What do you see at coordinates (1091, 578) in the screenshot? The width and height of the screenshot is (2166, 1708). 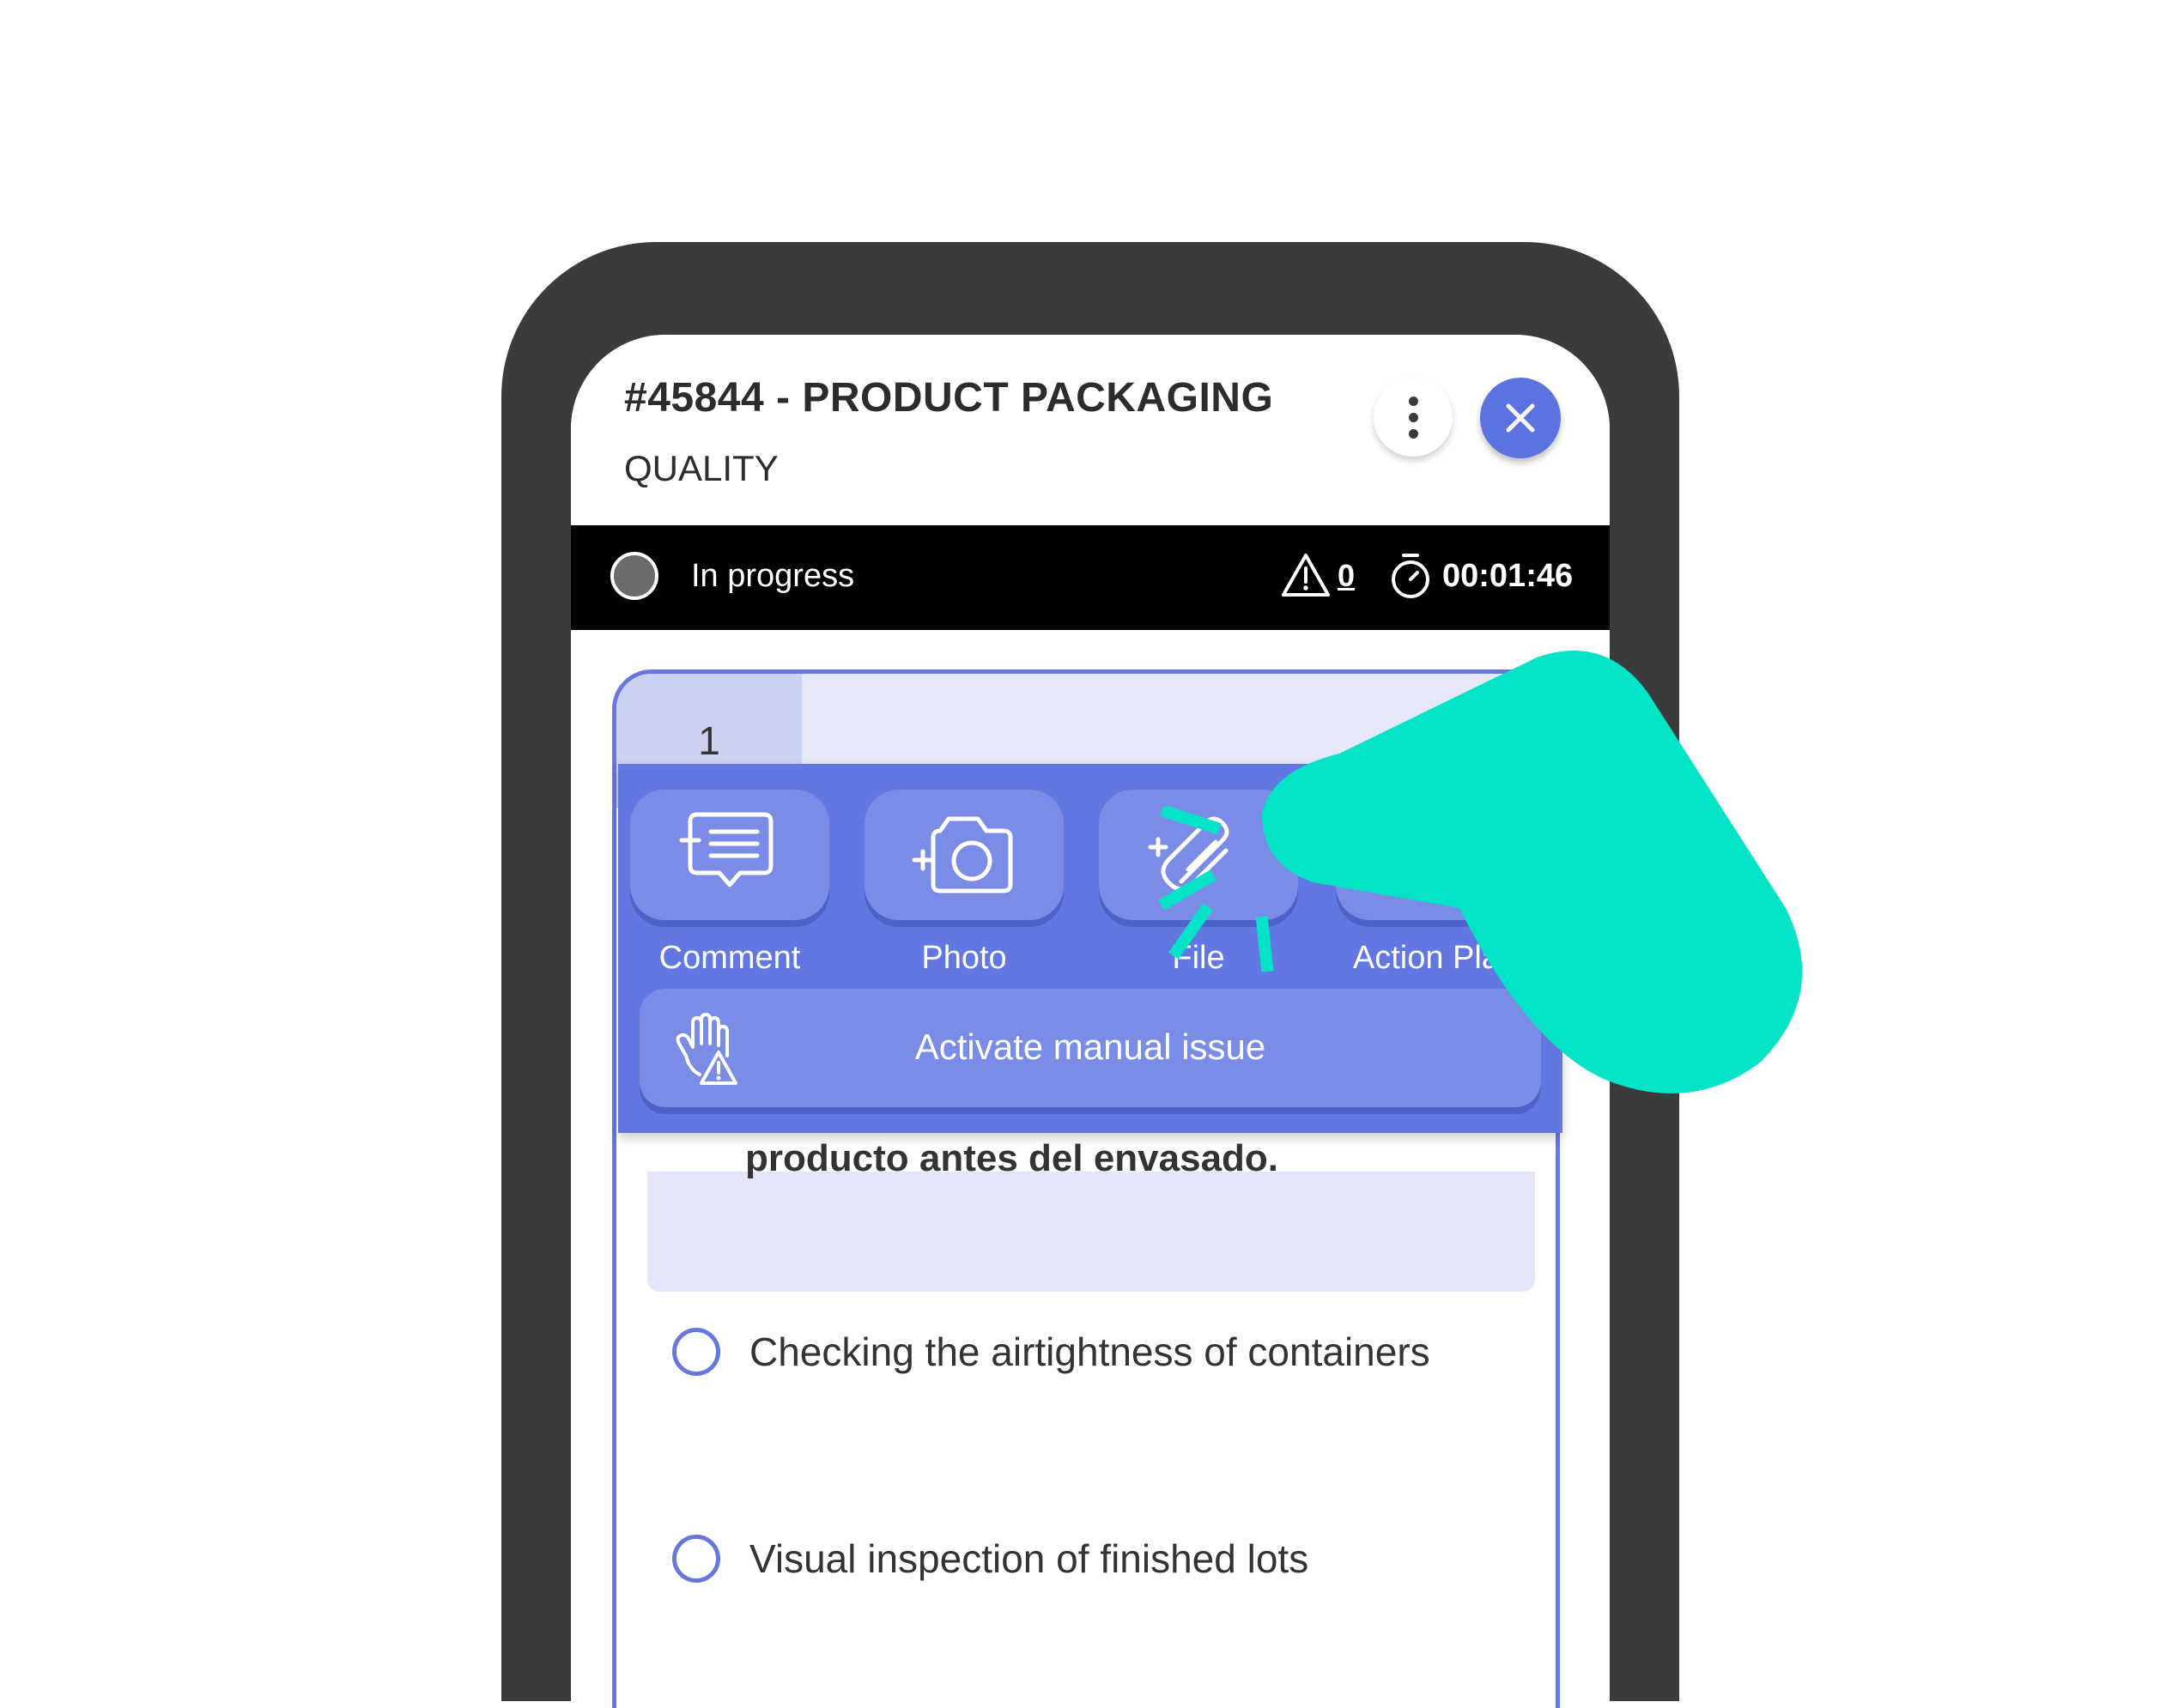 I see `status-bar: In progress 0 00:01:46` at bounding box center [1091, 578].